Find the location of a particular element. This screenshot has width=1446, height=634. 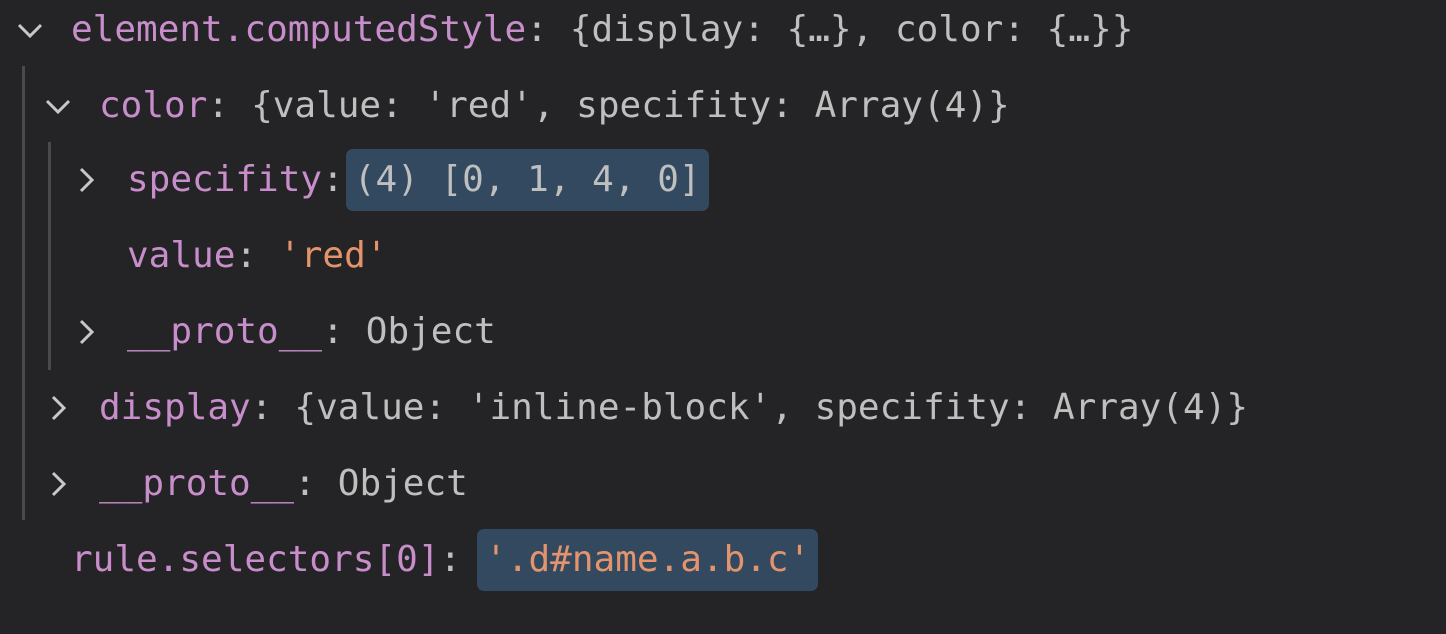

object-preview: {display: {…}, color: {…}} is located at coordinates (851, 29).